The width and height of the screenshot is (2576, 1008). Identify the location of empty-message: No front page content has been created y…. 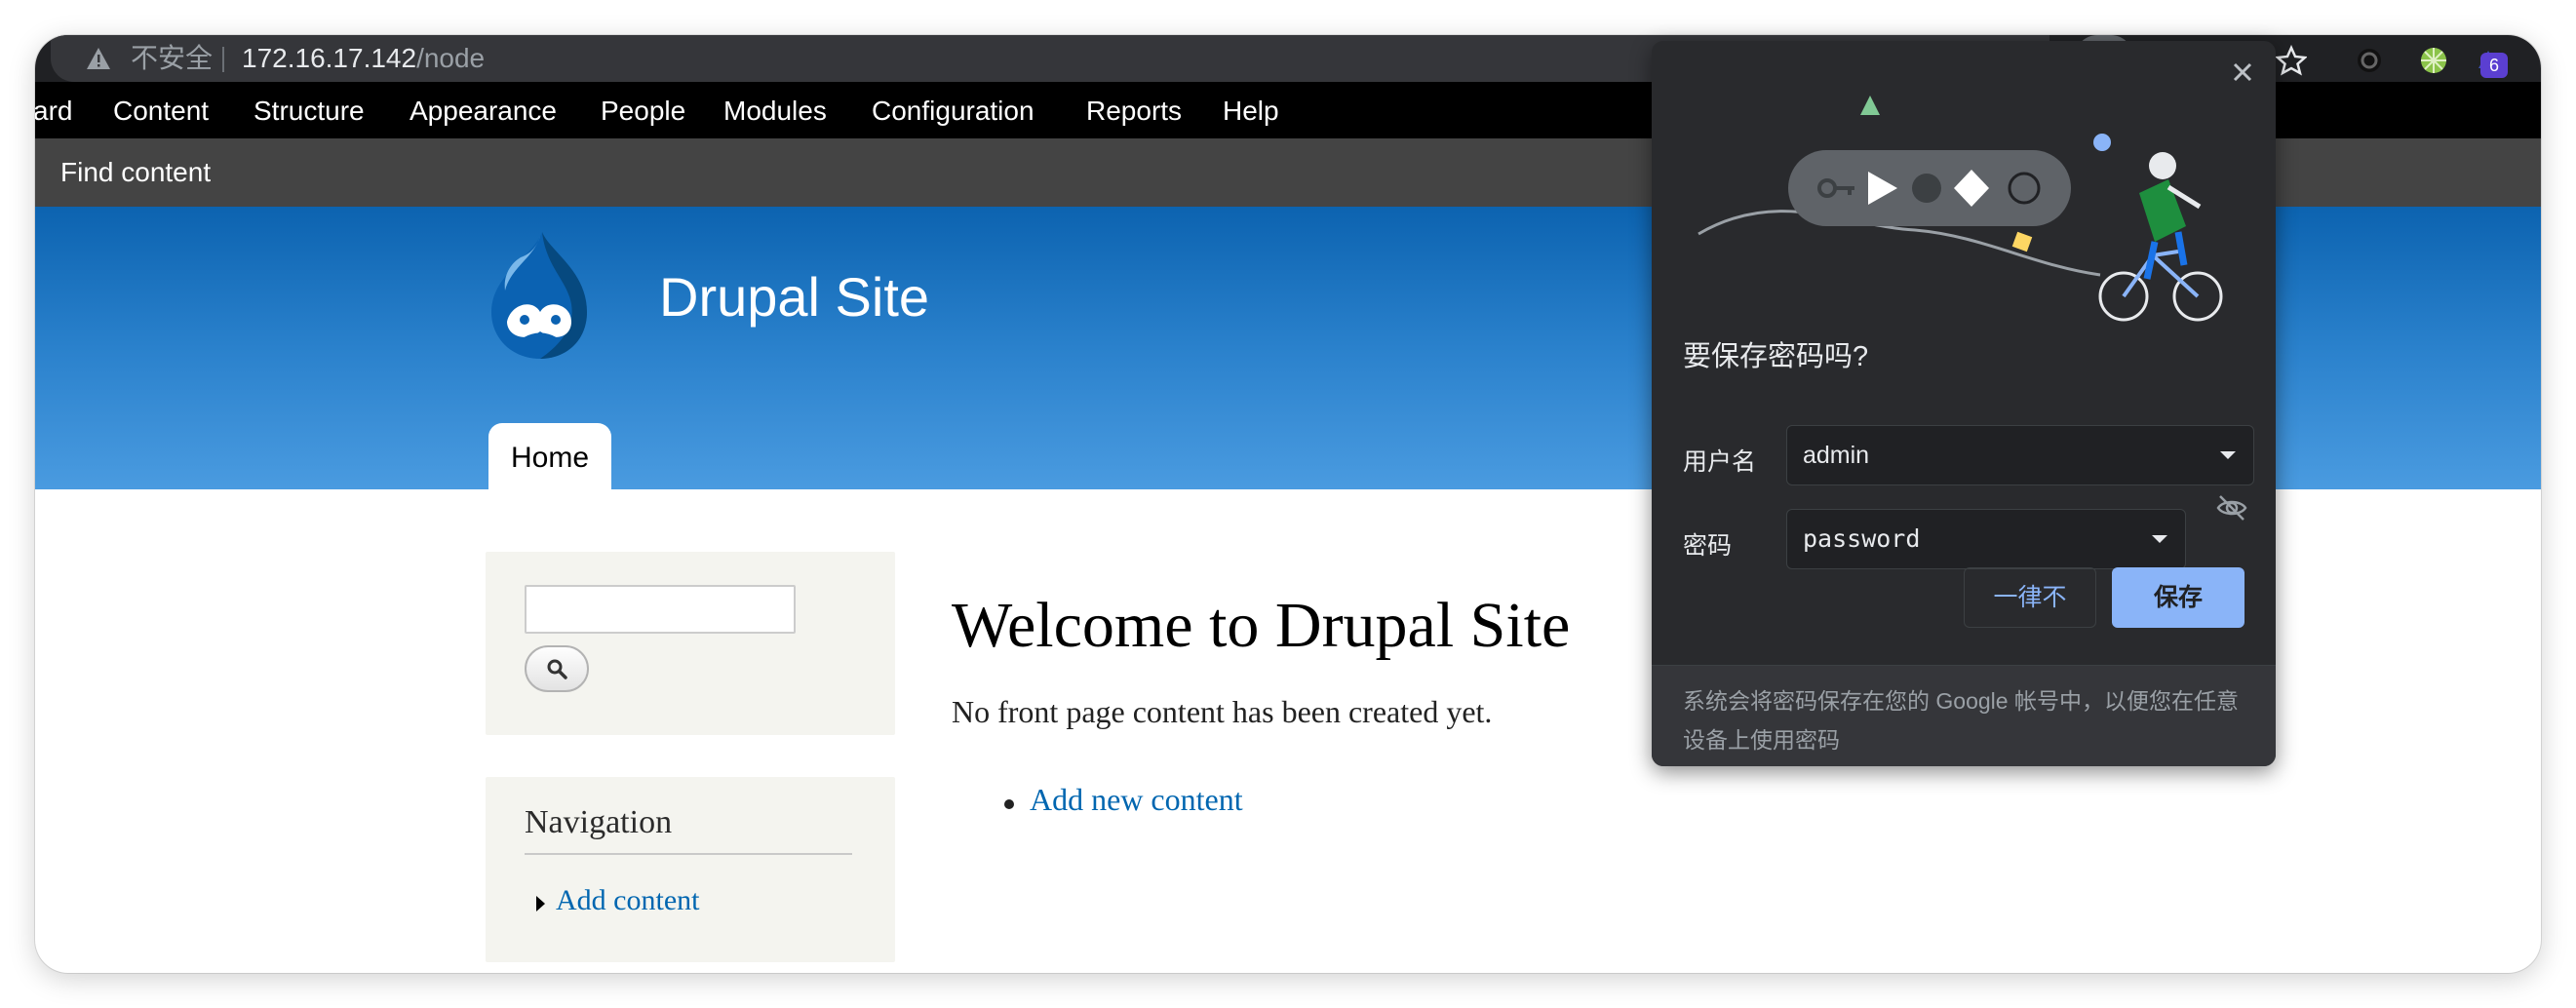
(1222, 711).